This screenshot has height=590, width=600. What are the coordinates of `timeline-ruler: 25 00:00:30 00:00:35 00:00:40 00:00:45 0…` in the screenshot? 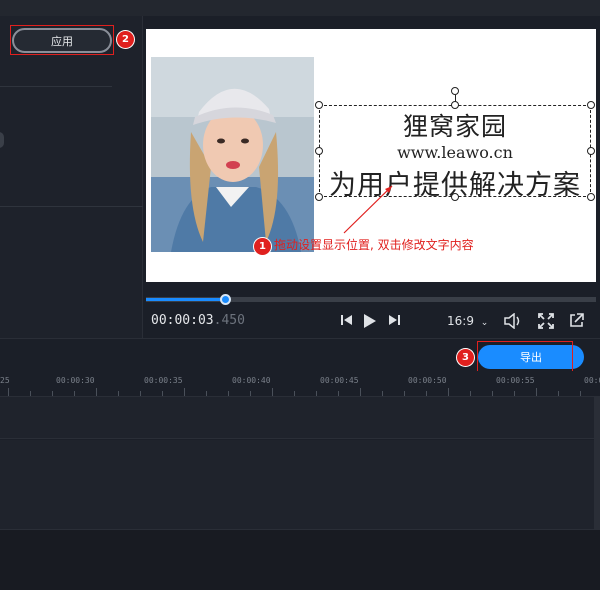 It's located at (300, 384).